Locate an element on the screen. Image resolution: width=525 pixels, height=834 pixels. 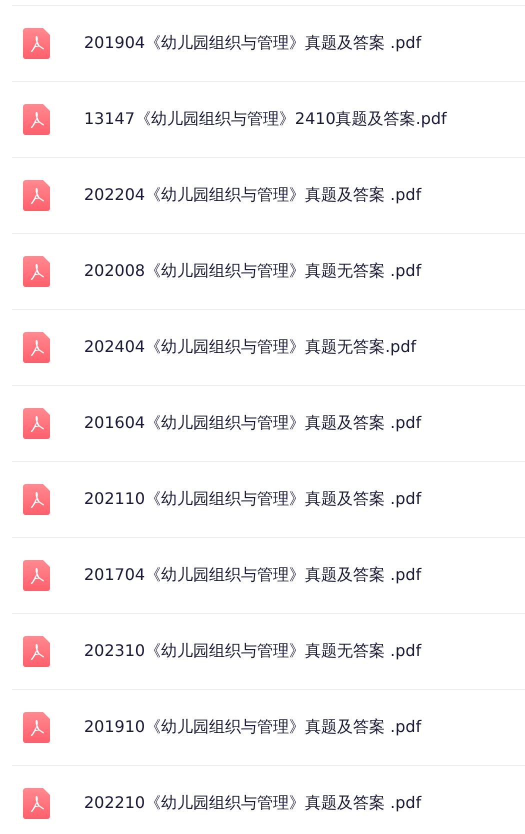
file-name: 13147《幼儿园组织与管理》2410真题及答案.pdf is located at coordinates (265, 119).